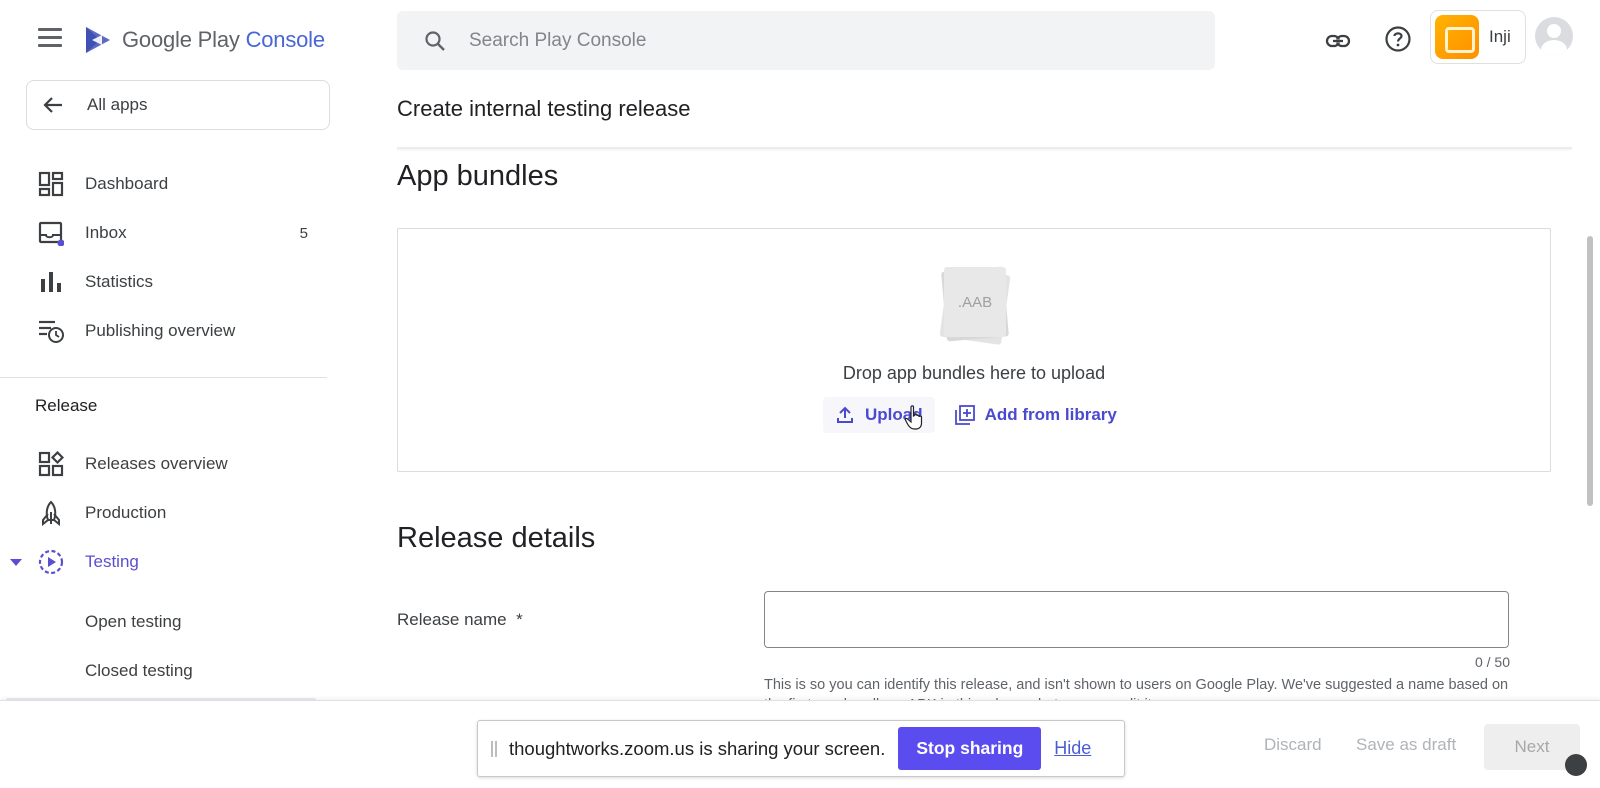 The image size is (1600, 788). What do you see at coordinates (975, 302) in the screenshot?
I see `aab-label: .AAB` at bounding box center [975, 302].